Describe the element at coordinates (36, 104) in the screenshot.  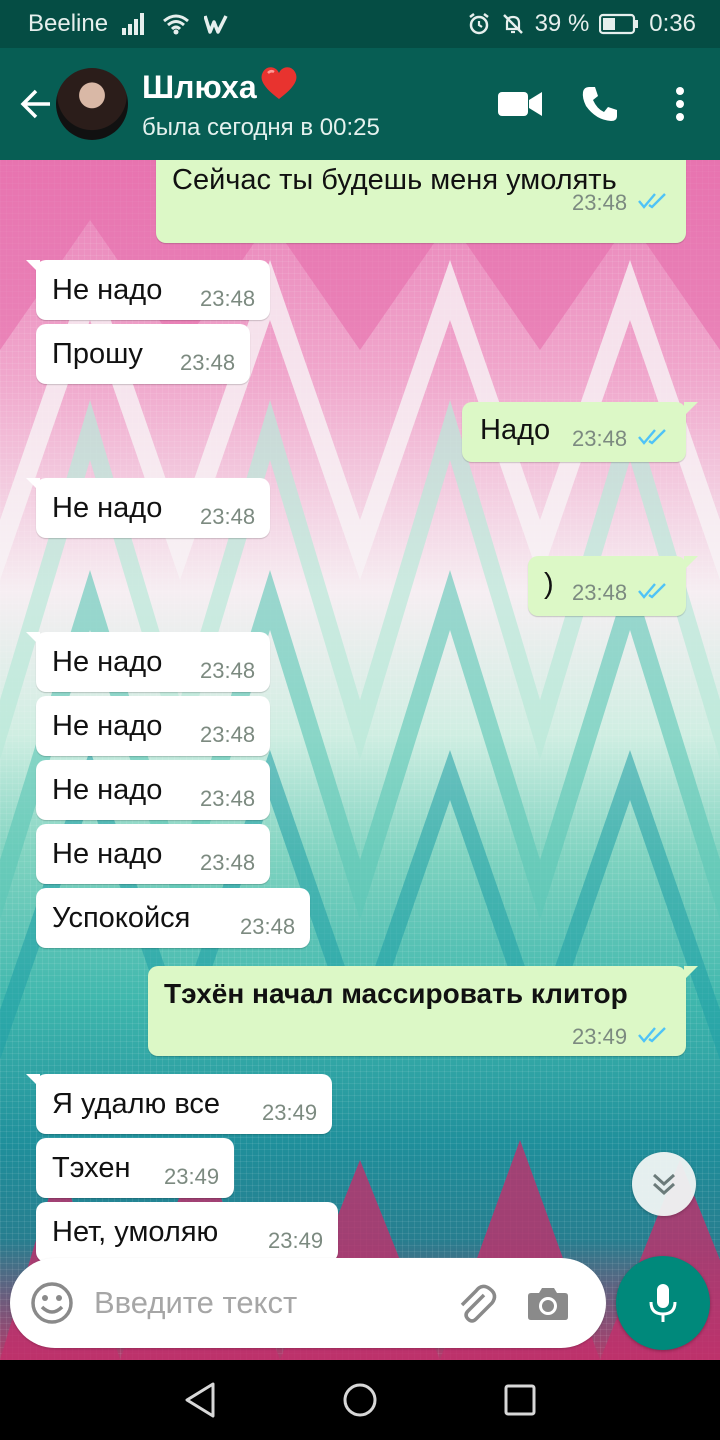
I see `back-arrow-icon` at that location.